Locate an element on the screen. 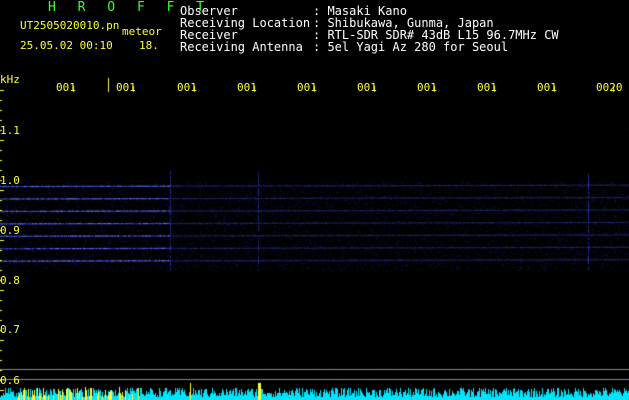  y-tick-label: 0.7 is located at coordinates (10, 329).